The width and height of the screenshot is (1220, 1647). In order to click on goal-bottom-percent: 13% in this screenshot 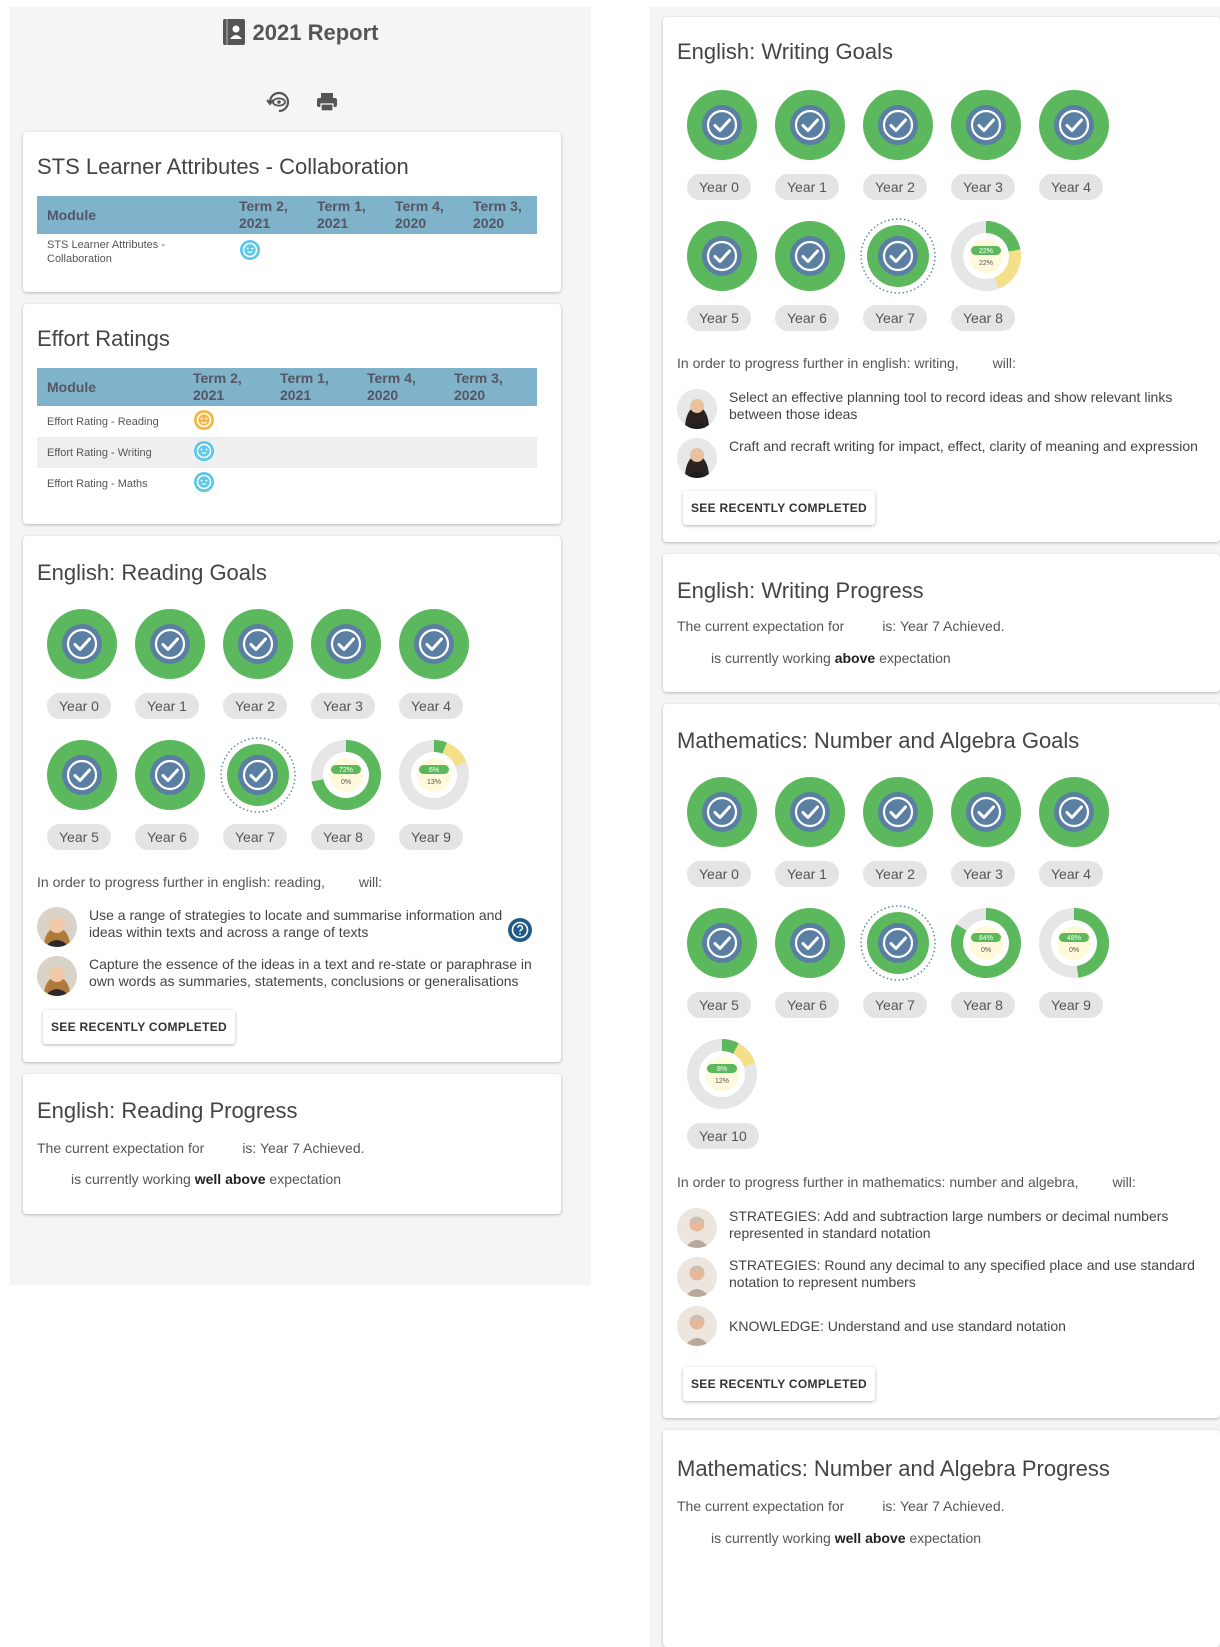, I will do `click(434, 782)`.